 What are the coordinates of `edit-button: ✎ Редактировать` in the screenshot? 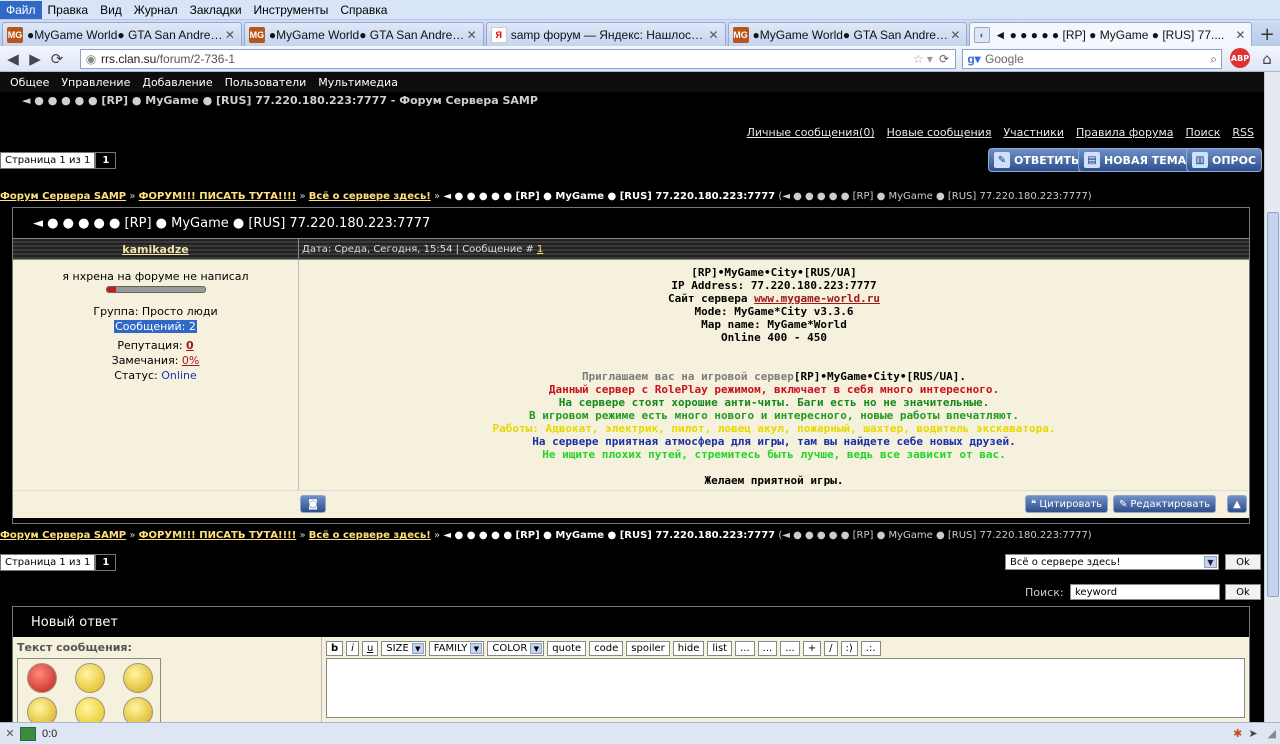 It's located at (1165, 504).